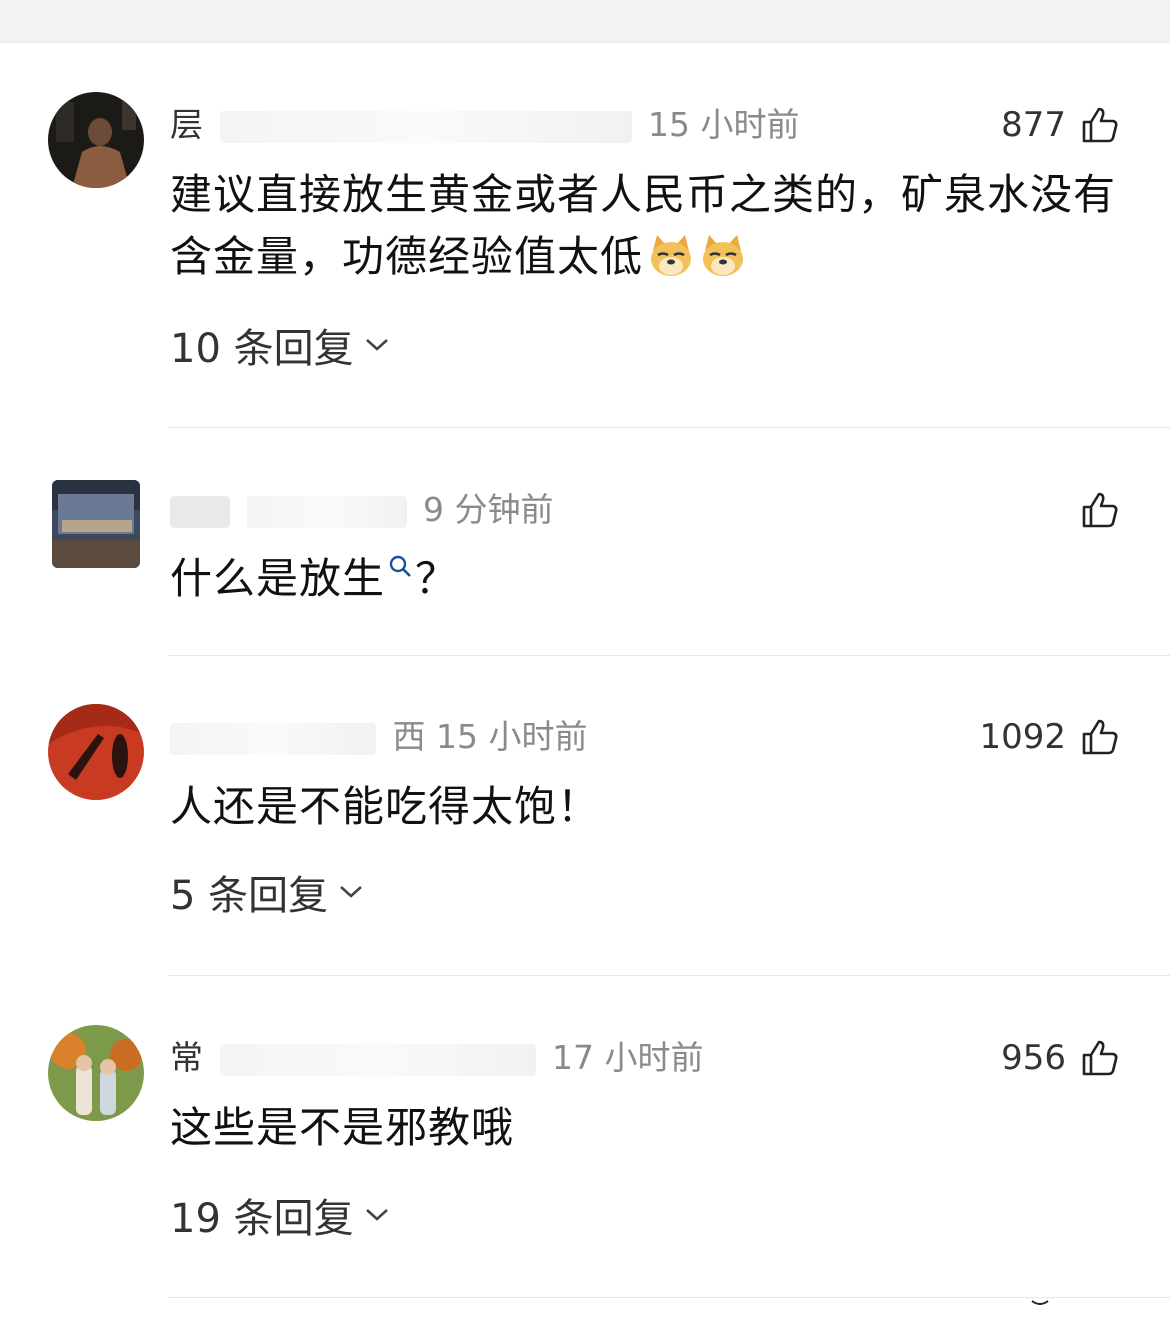 The width and height of the screenshot is (1170, 1328). Describe the element at coordinates (585, 21) in the screenshot. I see `top-bar` at that location.